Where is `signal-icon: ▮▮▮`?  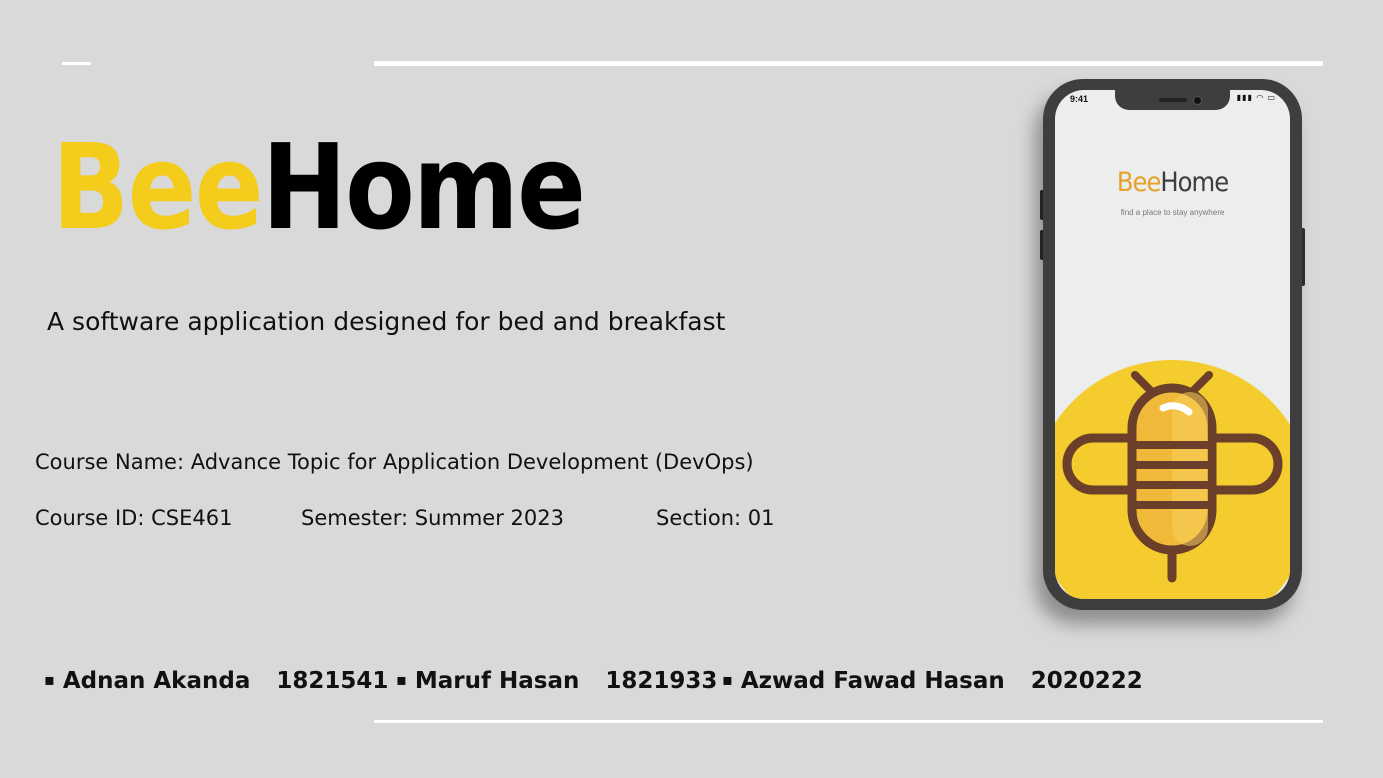 signal-icon: ▮▮▮ is located at coordinates (1244, 97).